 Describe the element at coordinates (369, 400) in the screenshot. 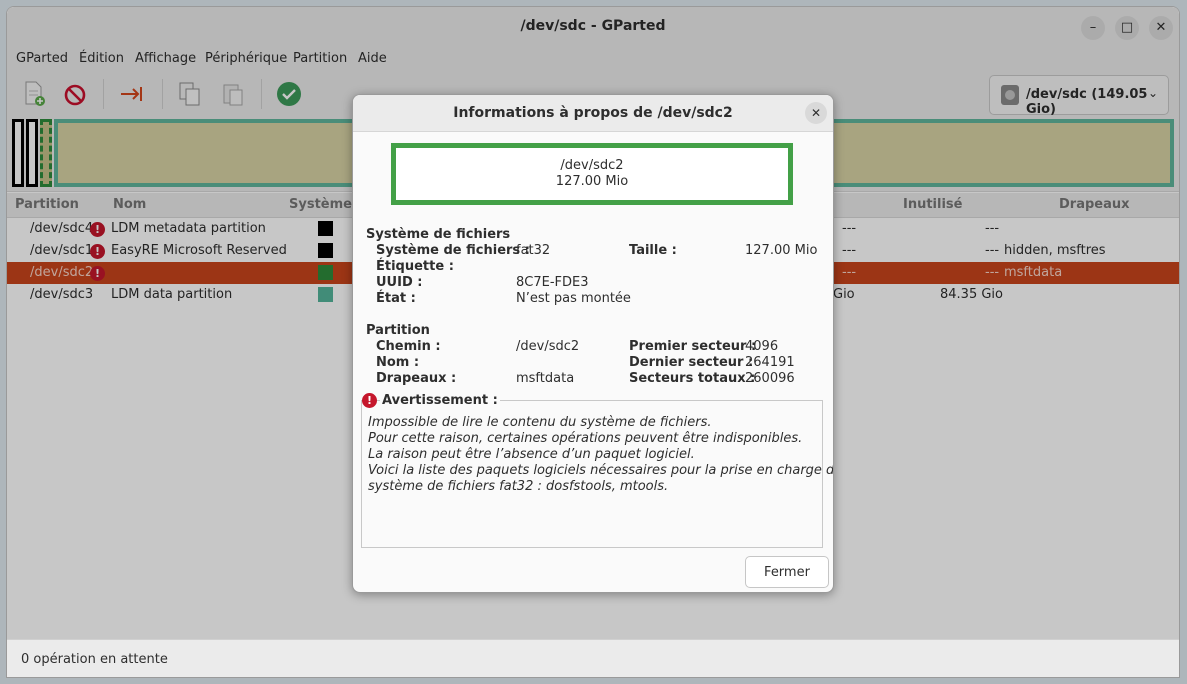

I see `warning-icon: !` at that location.